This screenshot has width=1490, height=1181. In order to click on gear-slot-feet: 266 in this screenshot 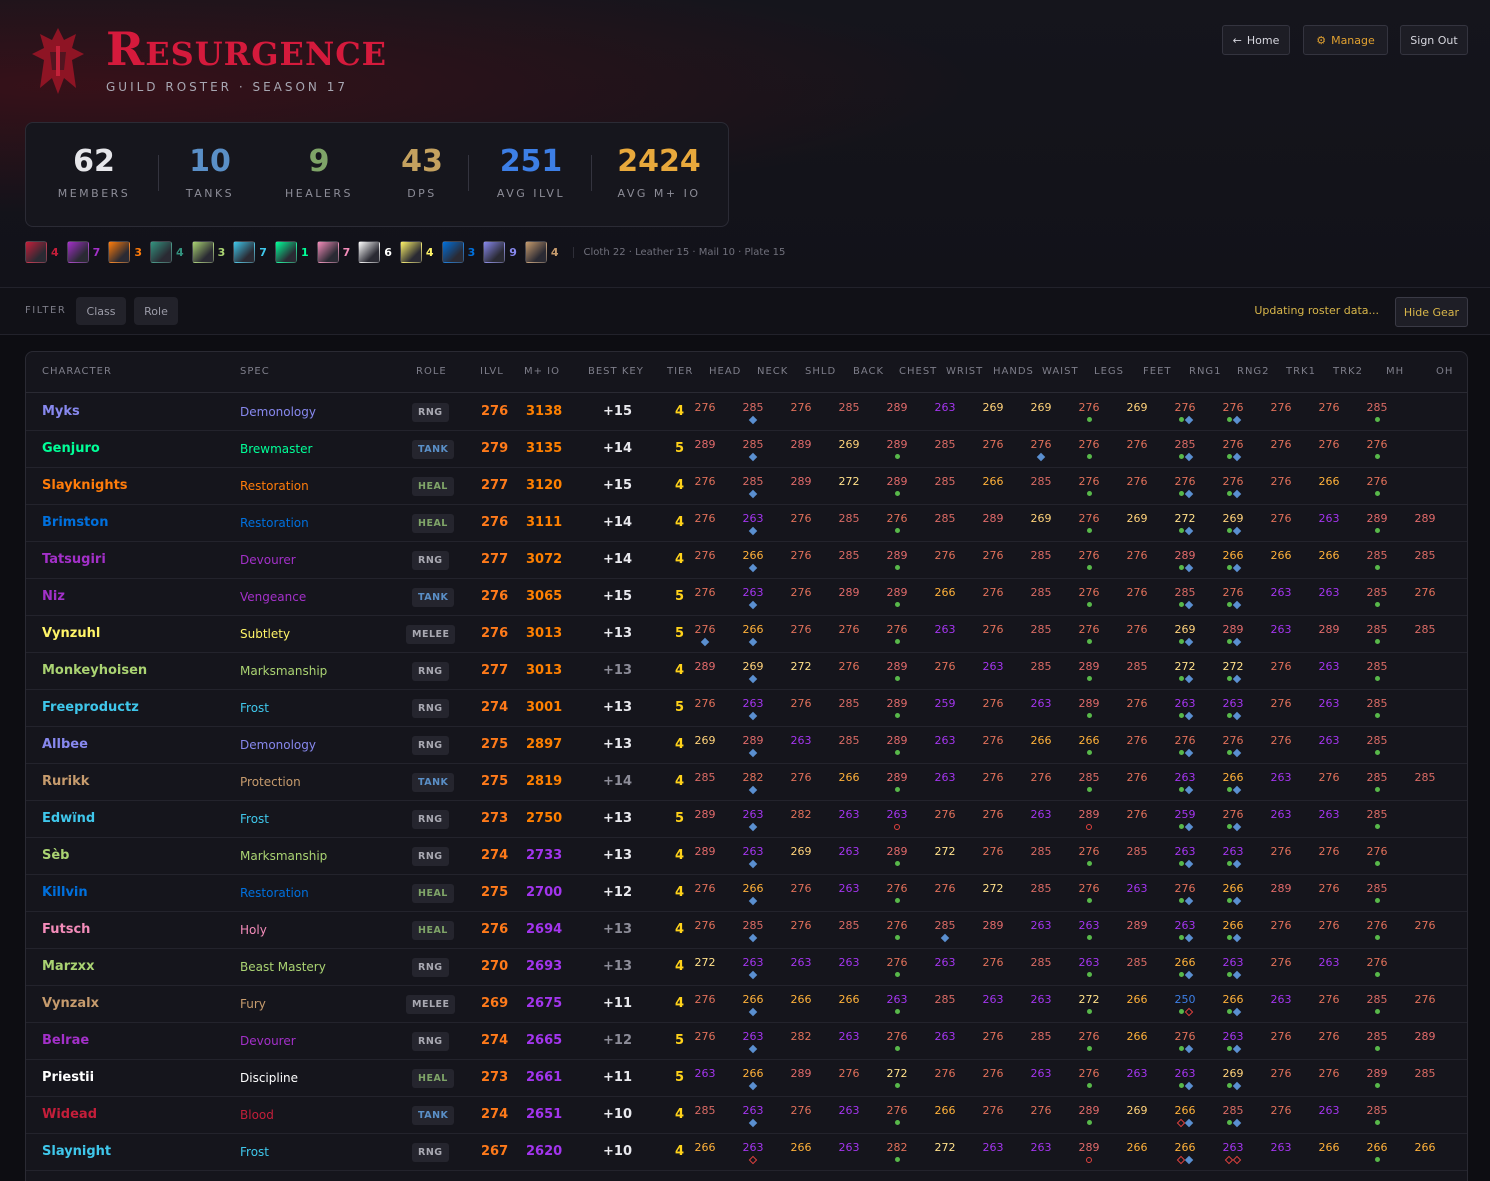, I will do `click(1137, 1004)`.